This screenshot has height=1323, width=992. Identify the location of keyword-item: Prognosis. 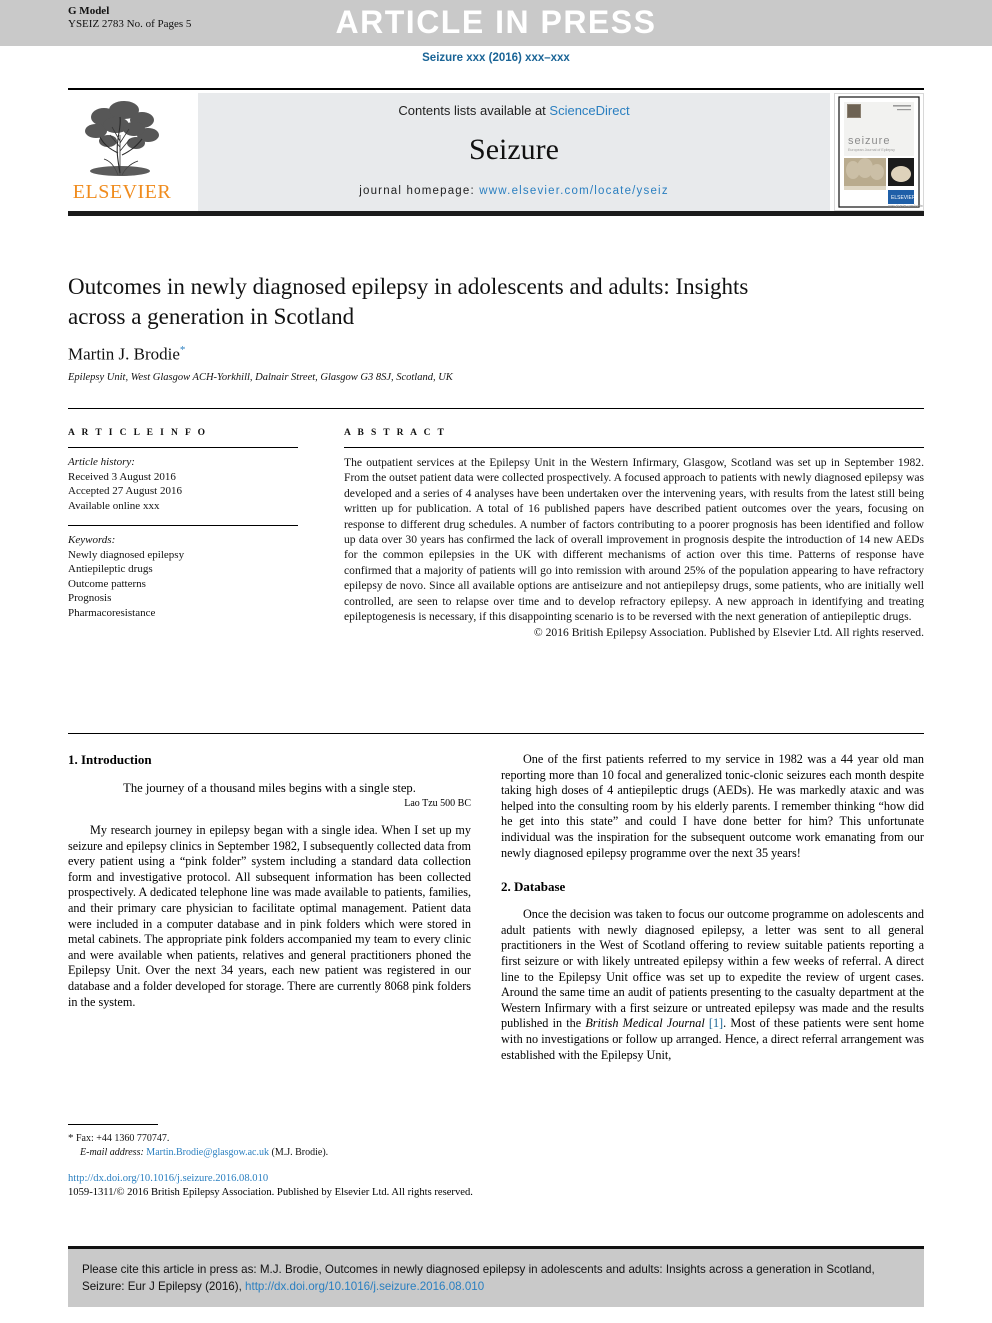
(90, 598).